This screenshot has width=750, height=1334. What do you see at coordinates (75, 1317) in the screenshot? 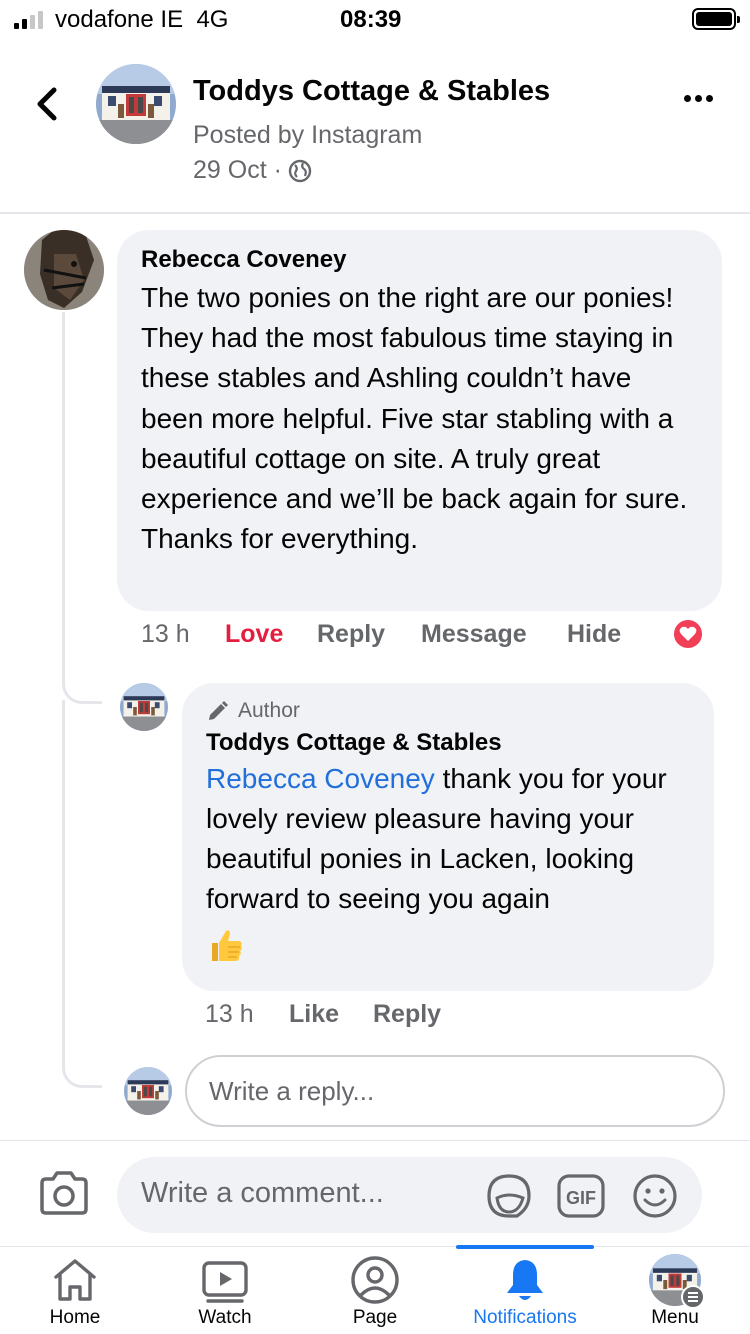
I see `nav-label-home: Home` at bounding box center [75, 1317].